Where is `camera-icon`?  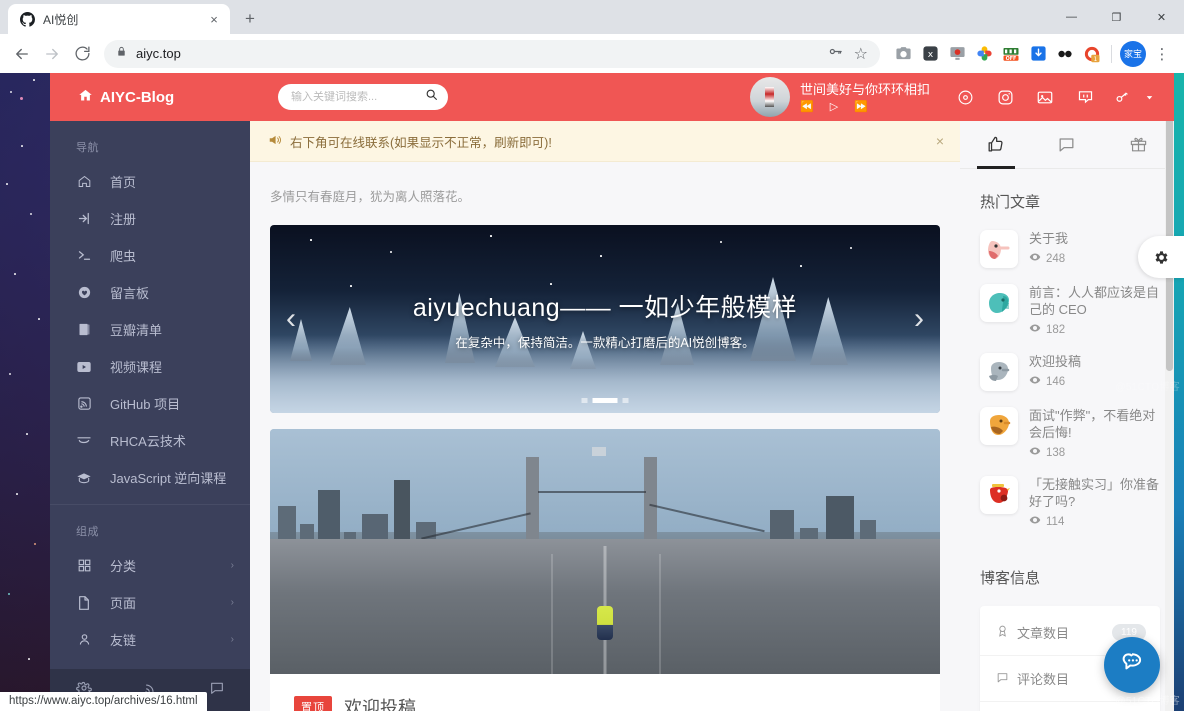
camera-icon is located at coordinates (903, 54).